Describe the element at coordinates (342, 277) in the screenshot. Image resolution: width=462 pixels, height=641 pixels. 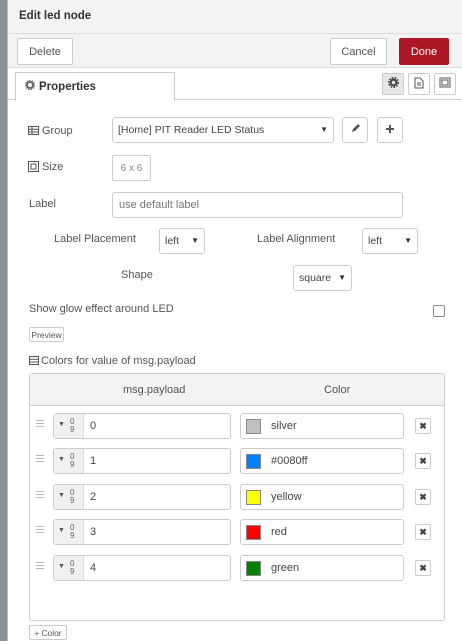
I see `chevron-down-icon: ▼` at that location.